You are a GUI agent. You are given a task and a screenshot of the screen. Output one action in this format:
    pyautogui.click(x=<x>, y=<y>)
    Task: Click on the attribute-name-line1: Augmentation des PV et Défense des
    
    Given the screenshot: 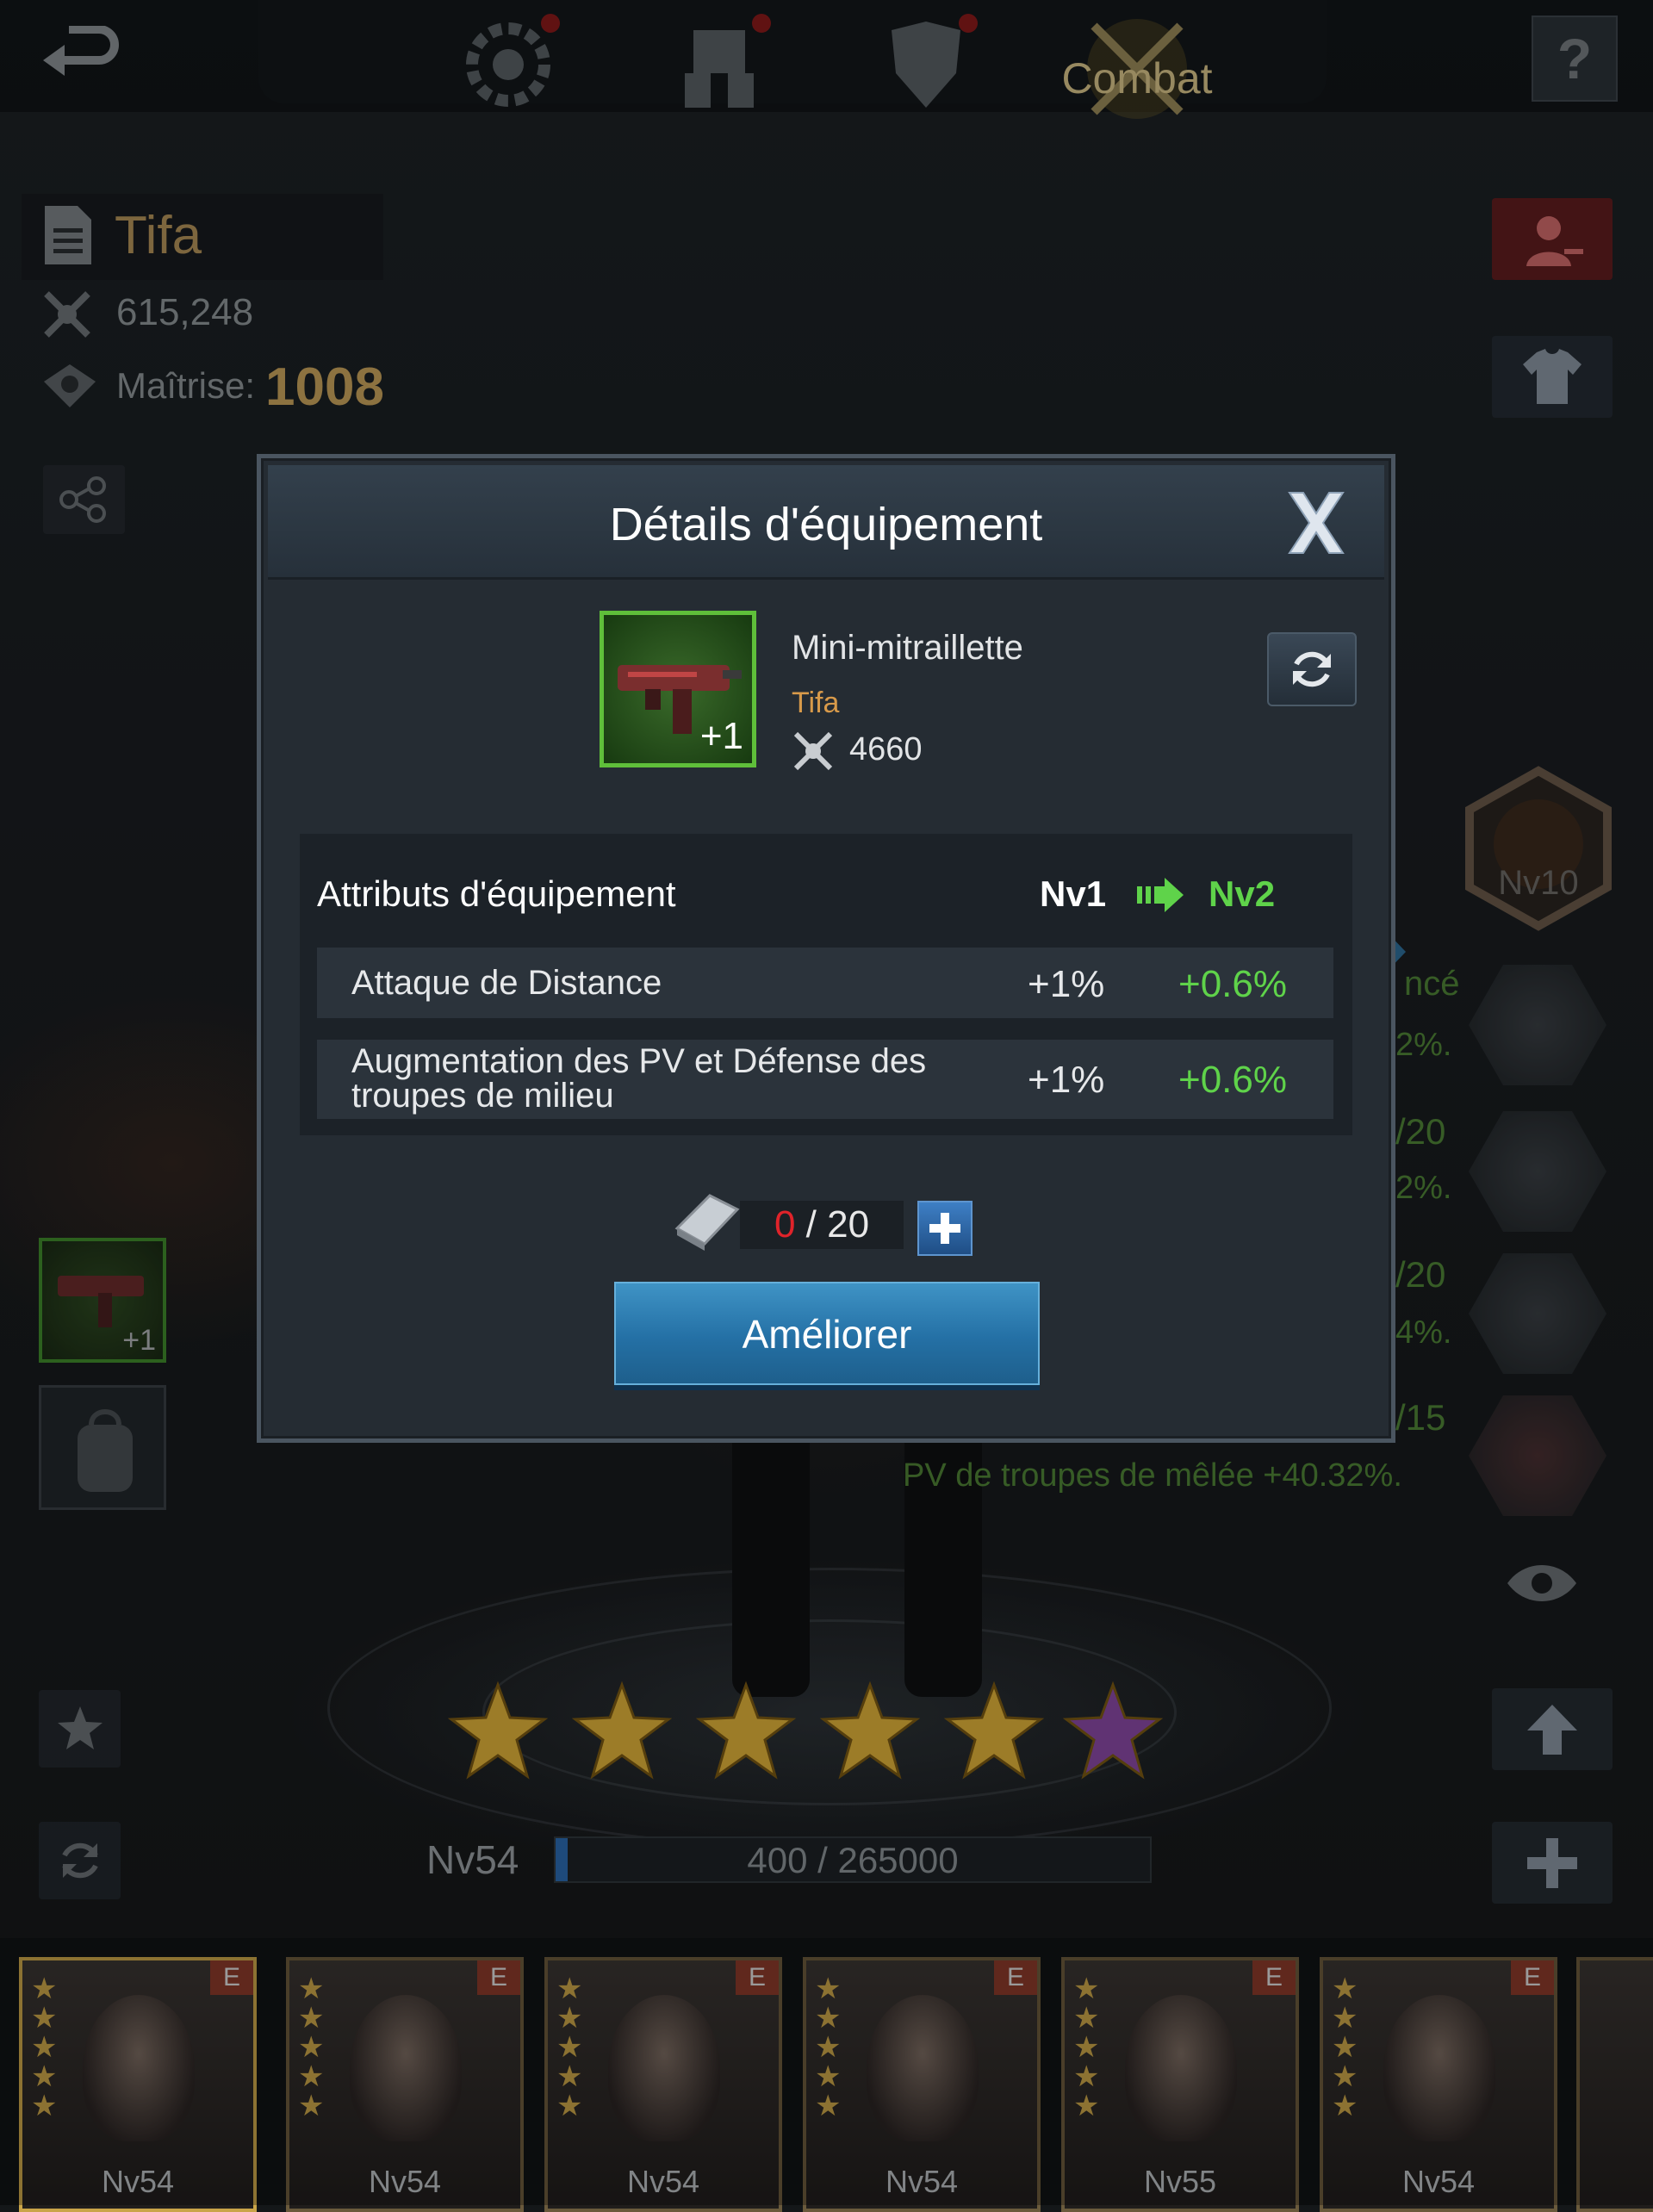 What is the action you would take?
    pyautogui.click(x=639, y=1061)
    